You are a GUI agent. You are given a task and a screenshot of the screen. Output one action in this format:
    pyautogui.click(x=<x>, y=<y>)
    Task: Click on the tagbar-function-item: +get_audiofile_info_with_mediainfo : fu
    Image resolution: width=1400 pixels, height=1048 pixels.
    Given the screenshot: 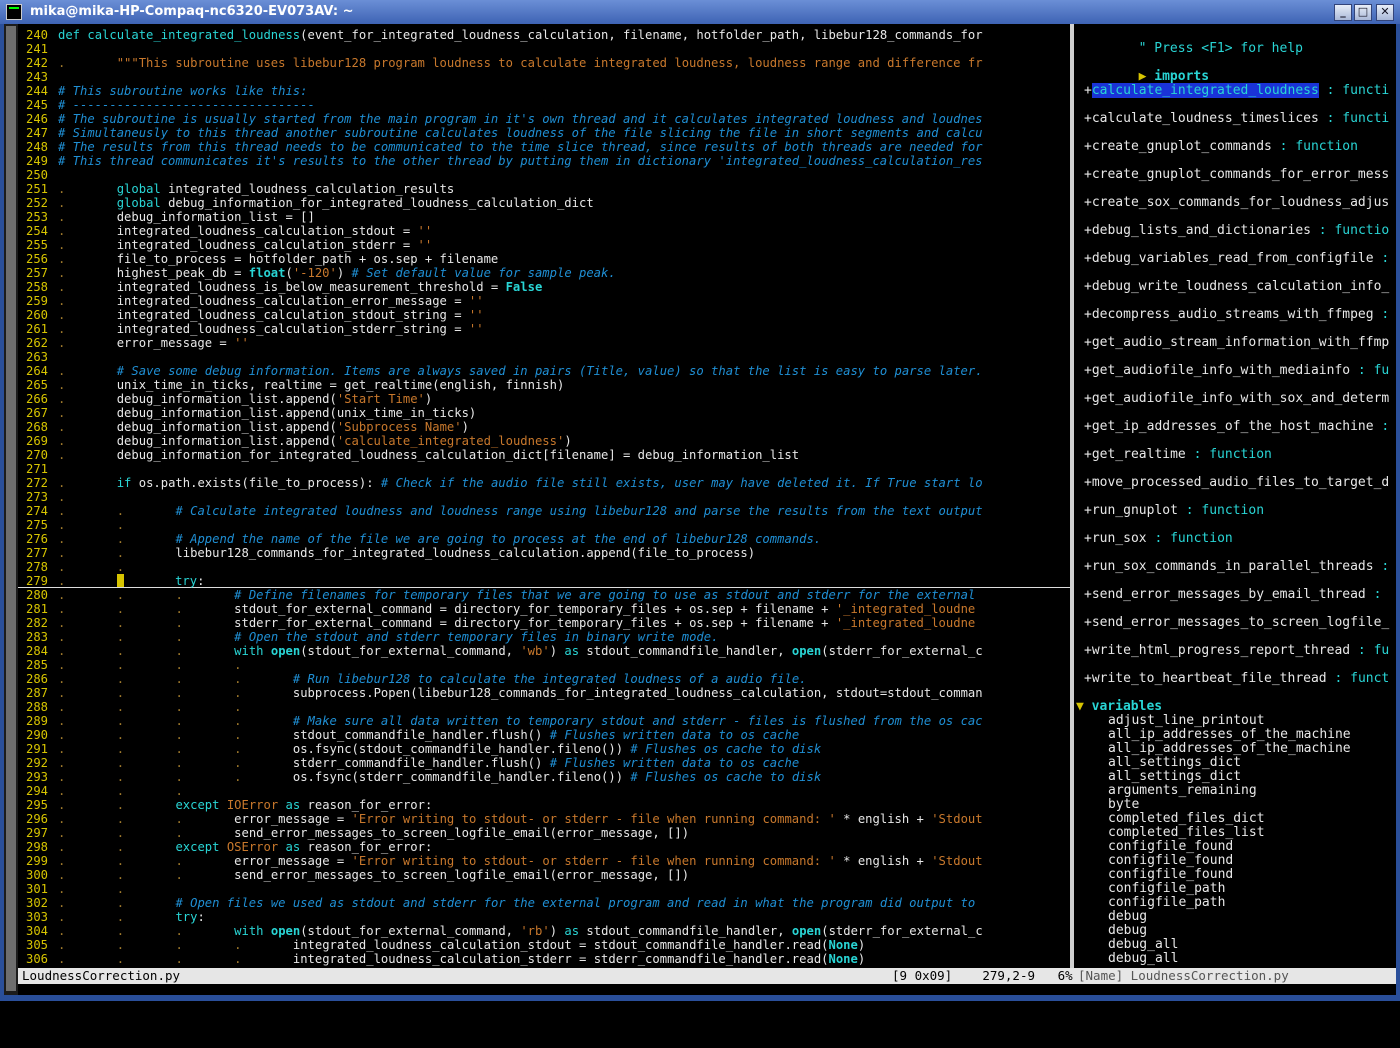 What is the action you would take?
    pyautogui.click(x=1236, y=371)
    